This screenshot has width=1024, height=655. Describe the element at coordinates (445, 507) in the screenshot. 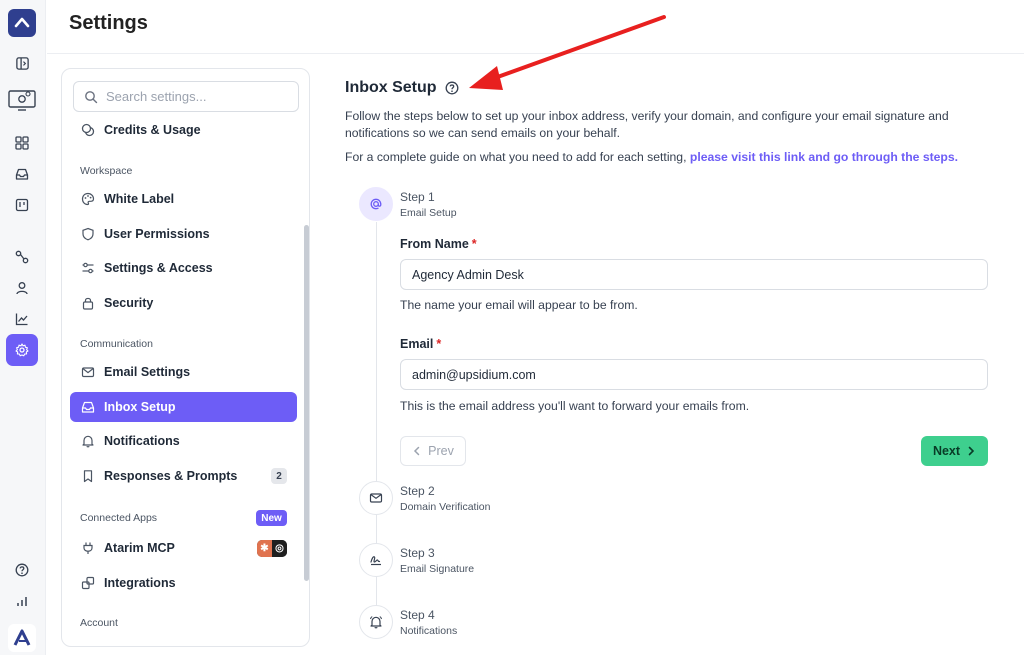

I see `step-2-subtitle: Domain Verification` at that location.